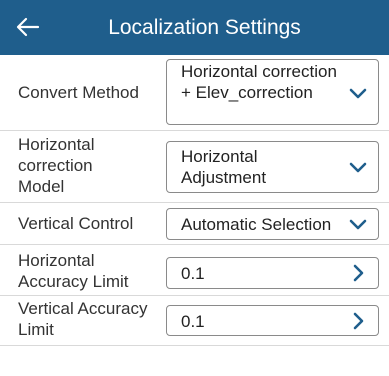  I want to click on page-title: Localization Settings, so click(204, 27).